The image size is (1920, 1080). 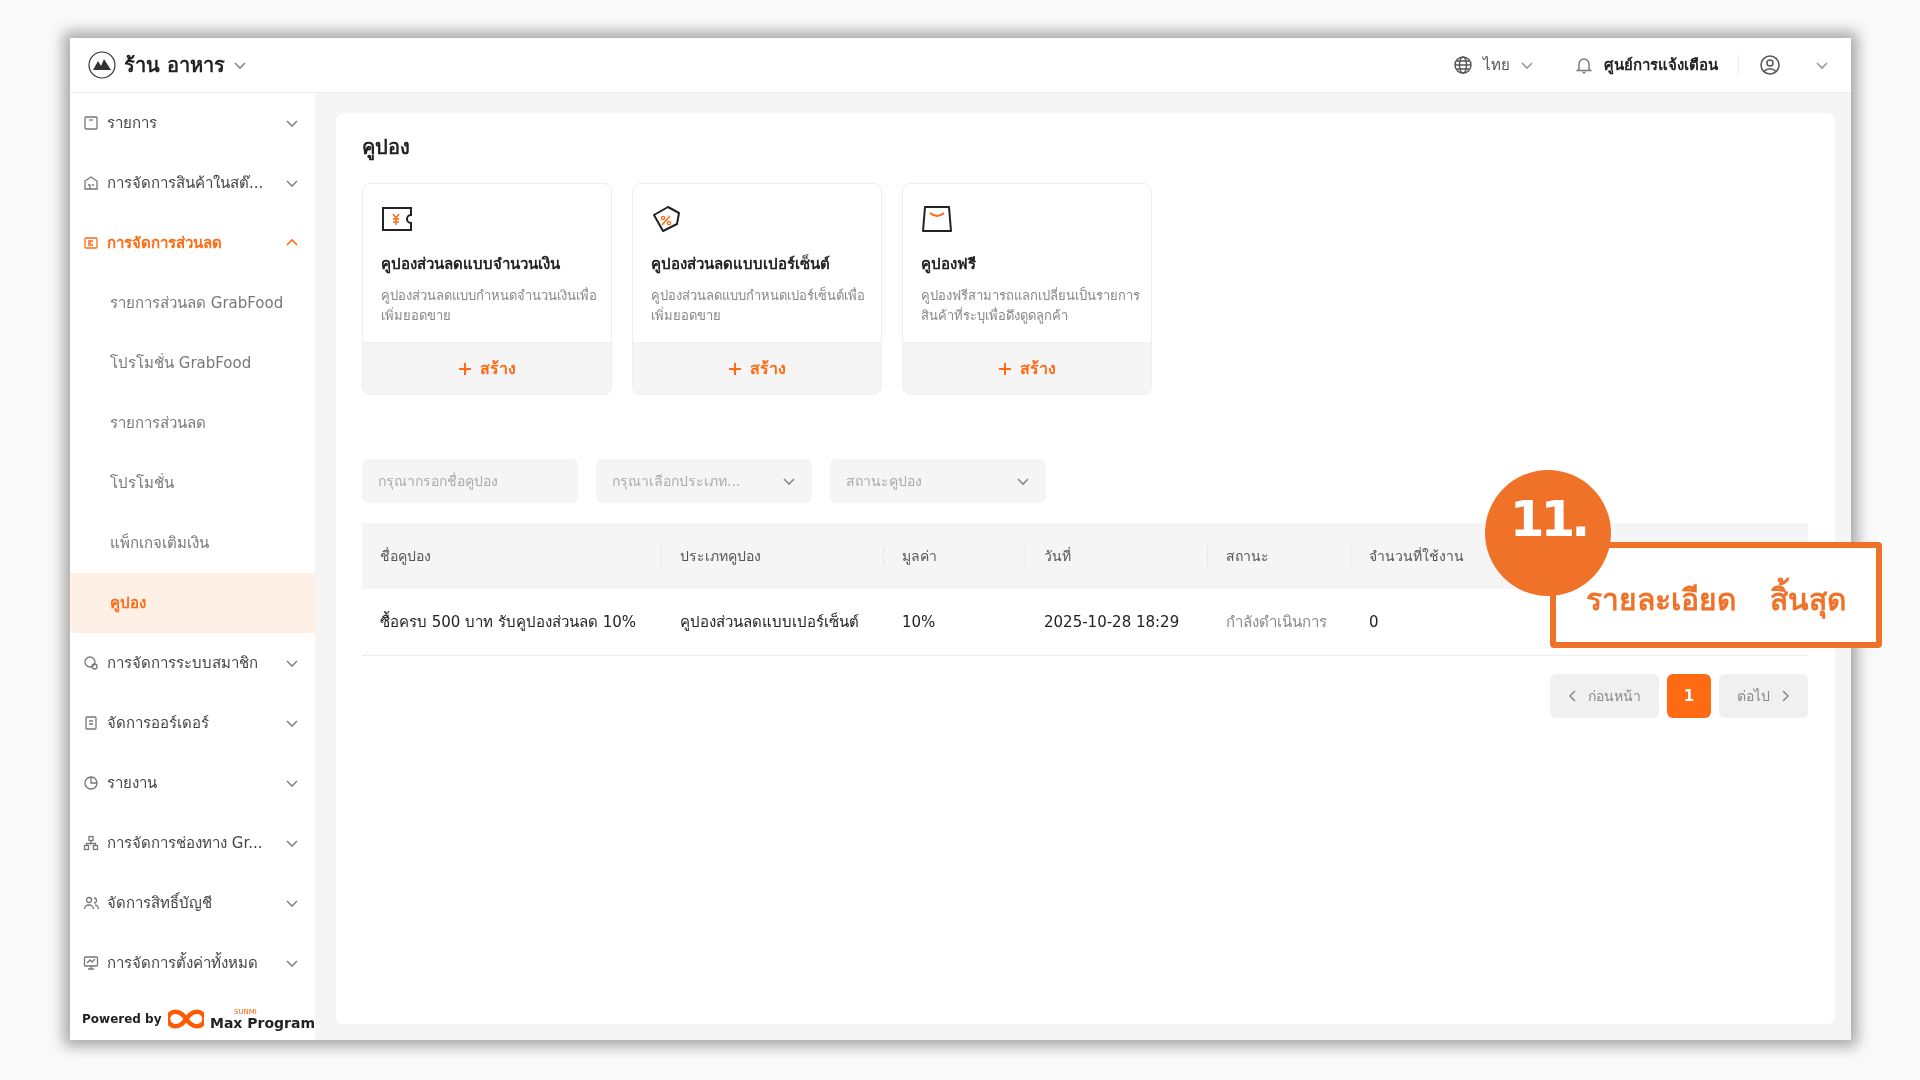 I want to click on sidebar-item: การจัดการส่วนลด, so click(x=192, y=243).